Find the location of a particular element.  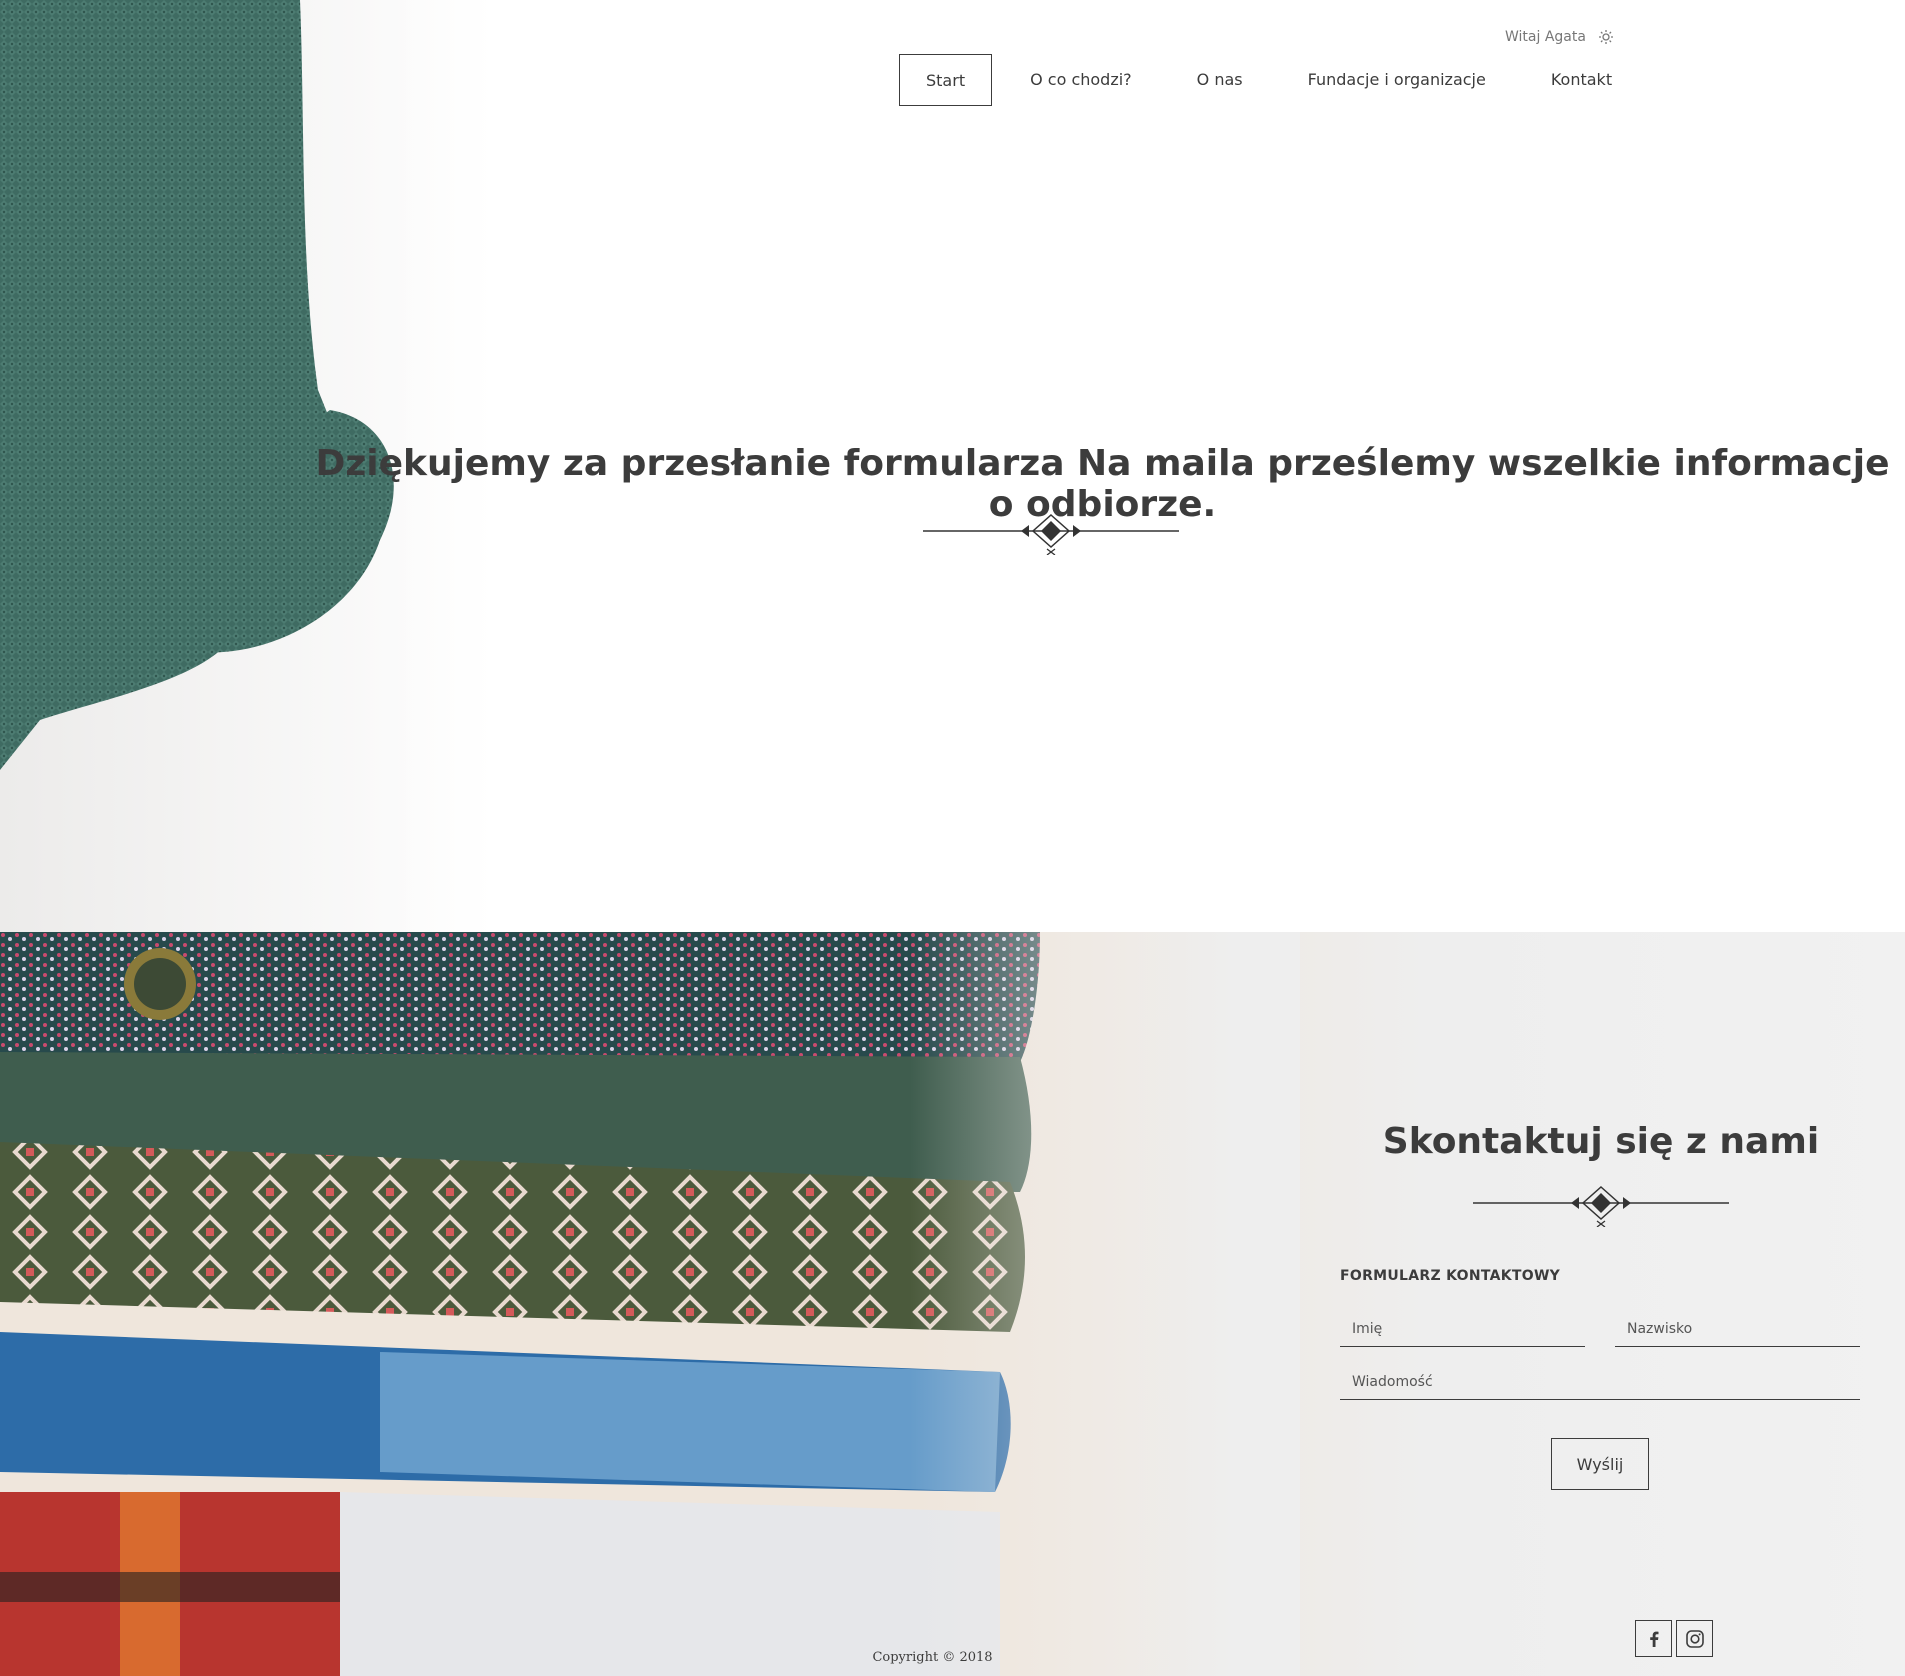

message-field is located at coordinates (1600, 1382).